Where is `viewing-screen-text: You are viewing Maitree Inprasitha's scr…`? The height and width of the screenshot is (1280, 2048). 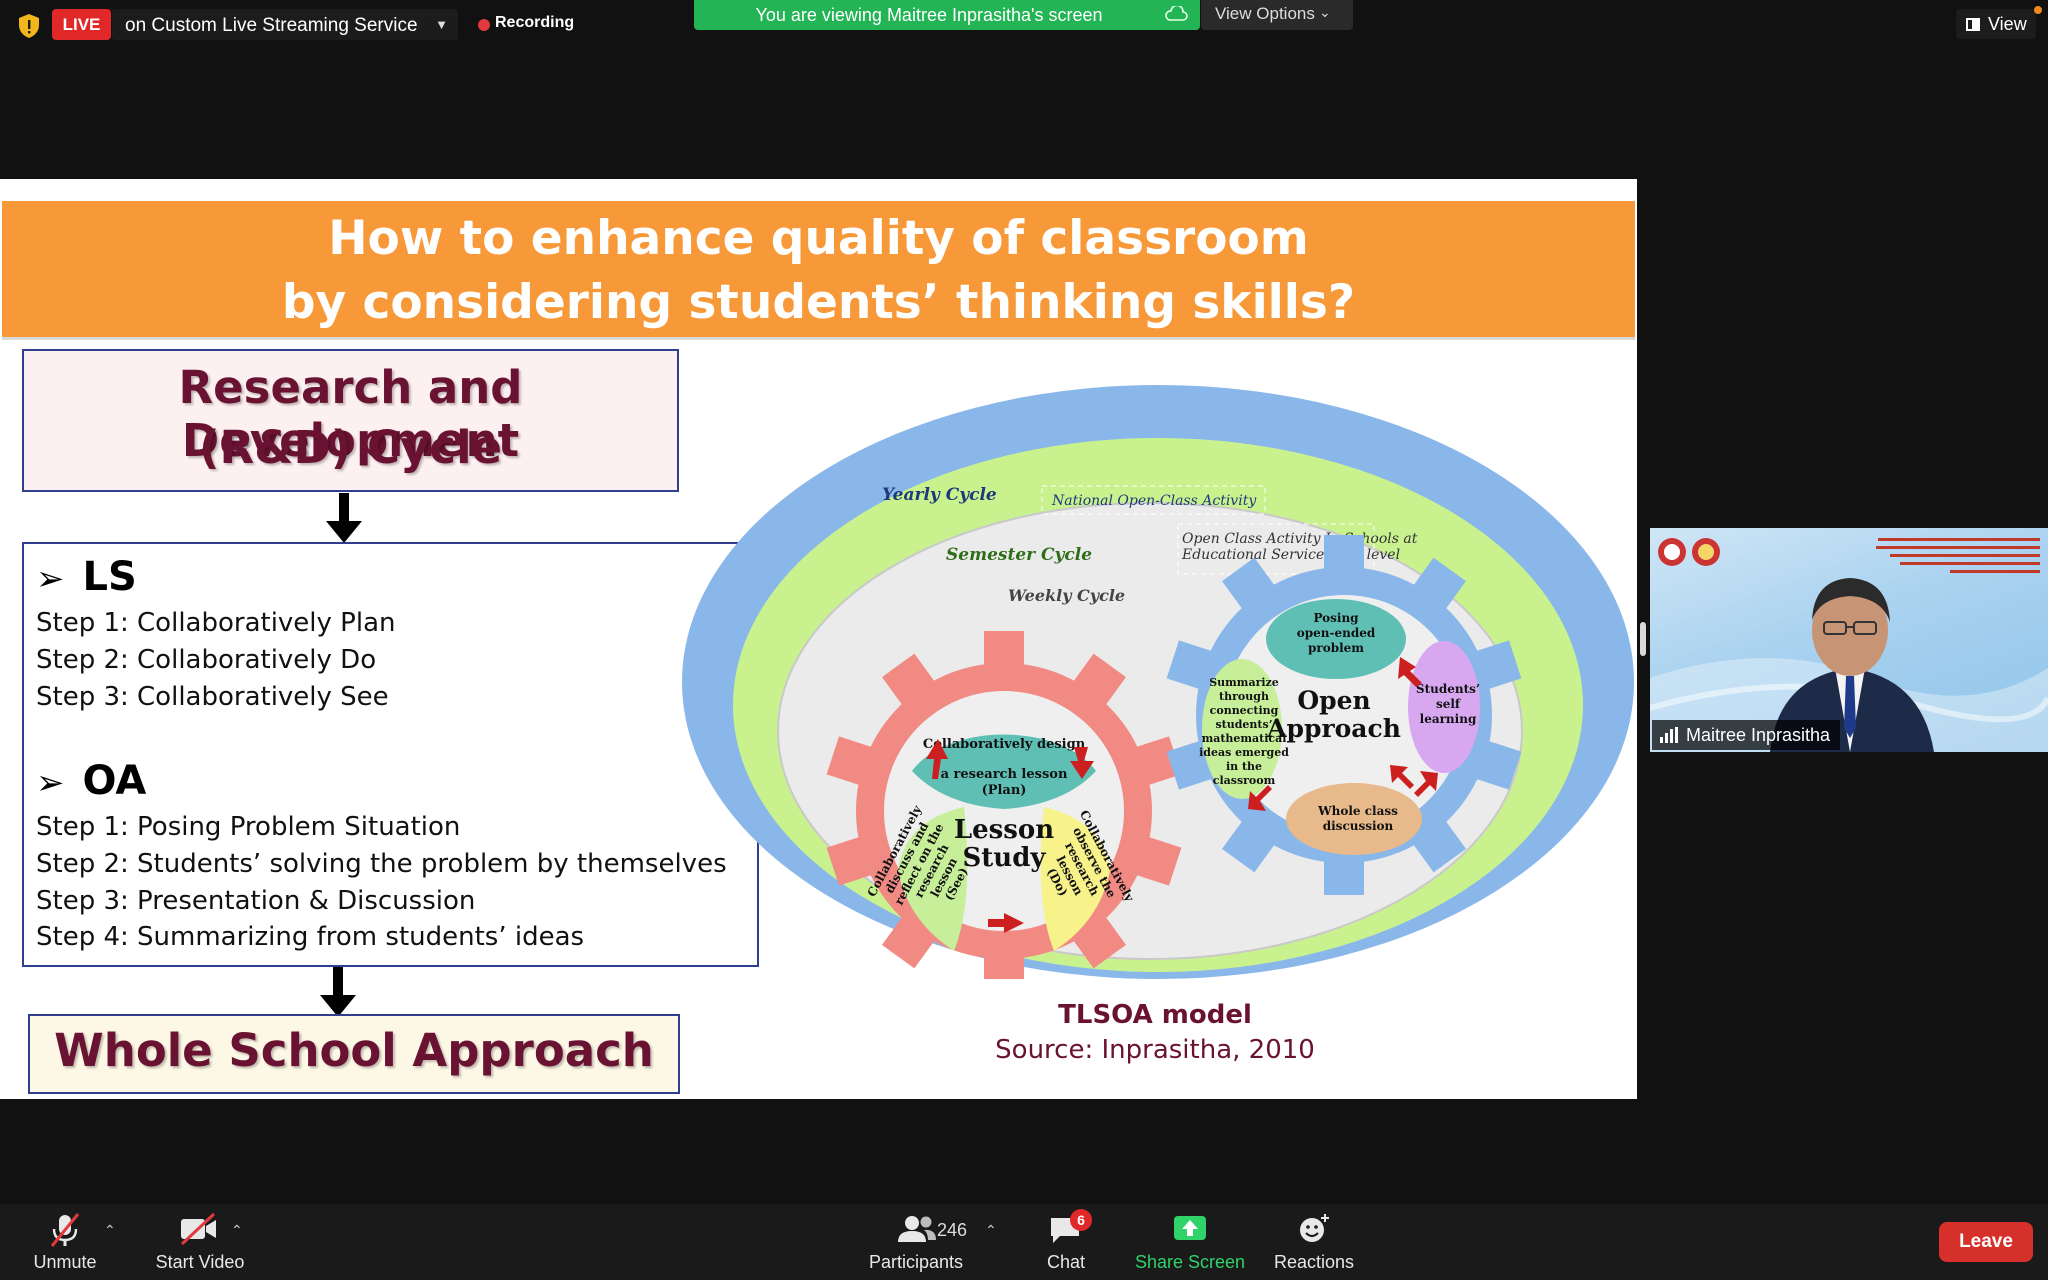 viewing-screen-text: You are viewing Maitree Inprasitha's scr… is located at coordinates (929, 15).